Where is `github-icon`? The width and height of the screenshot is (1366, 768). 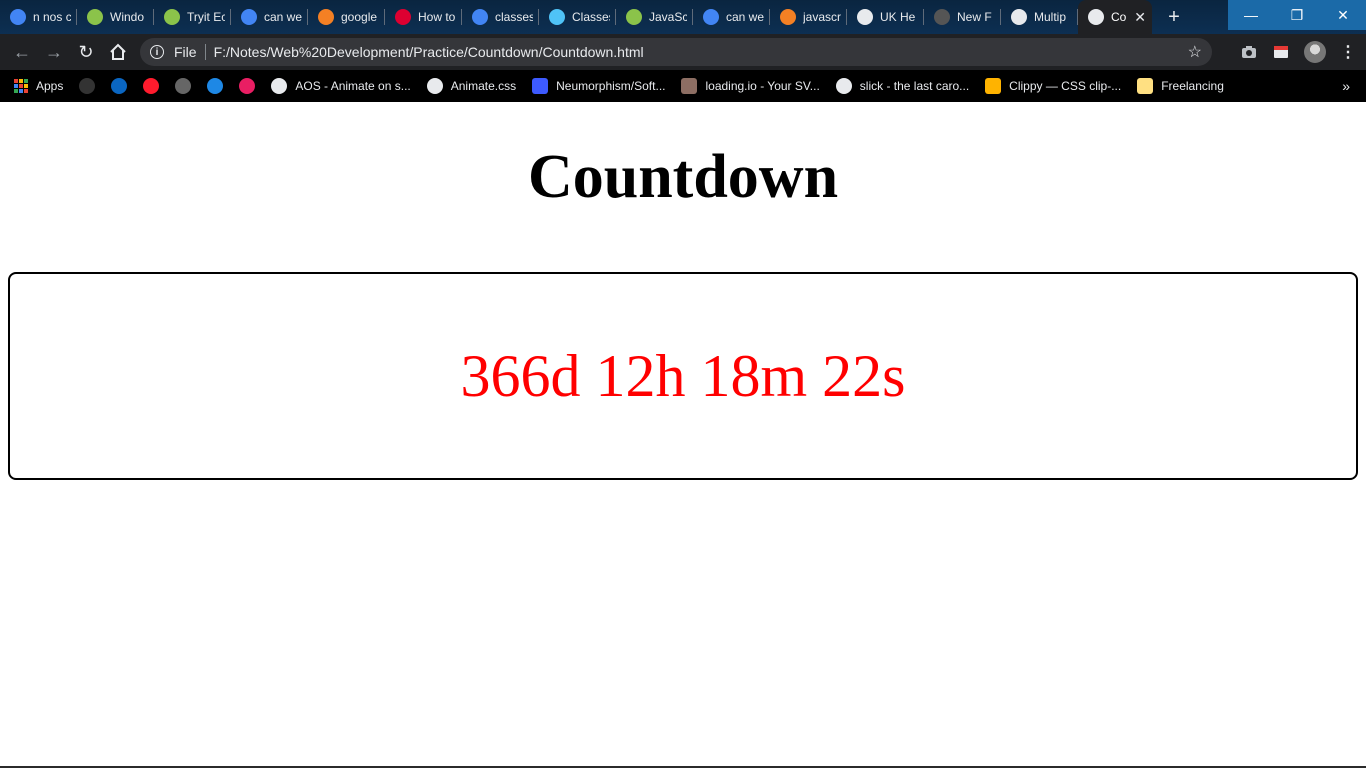
github-icon is located at coordinates (87, 86).